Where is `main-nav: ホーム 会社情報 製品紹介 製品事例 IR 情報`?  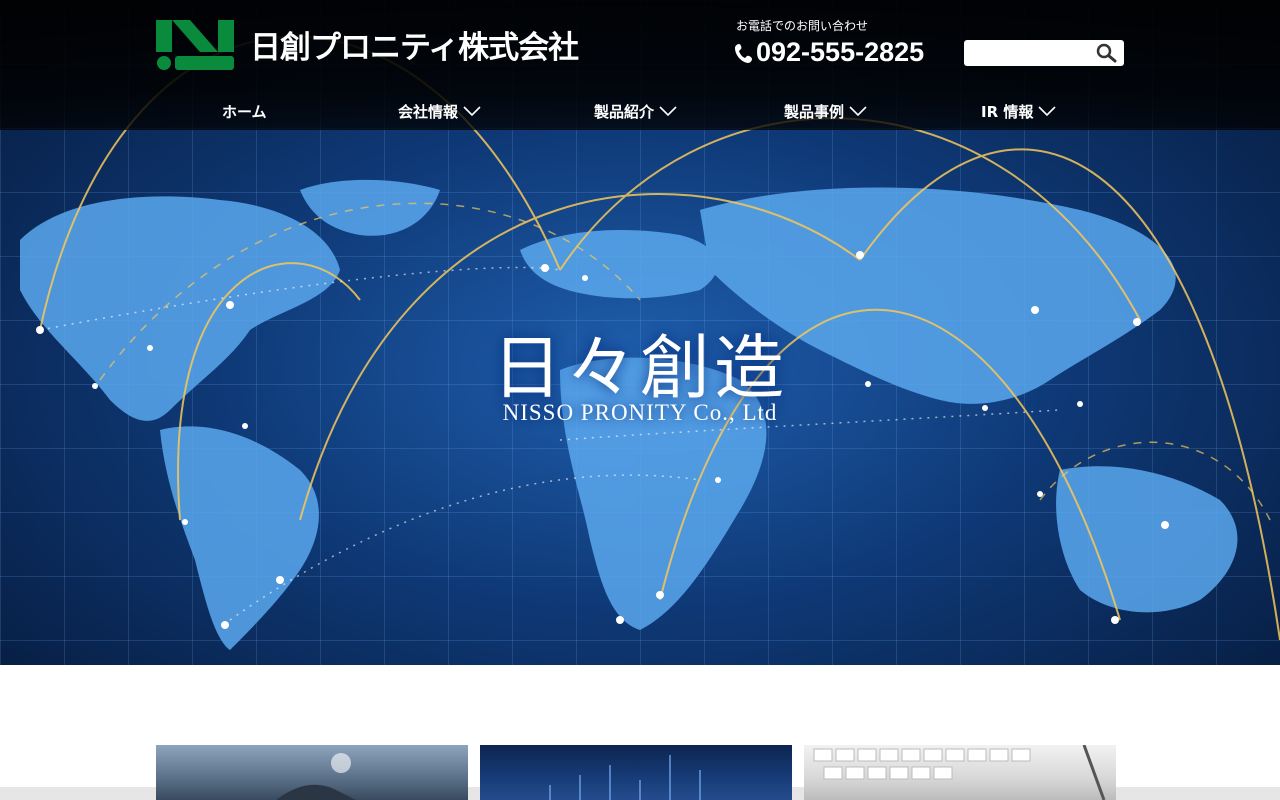
main-nav: ホーム 会社情報 製品紹介 製品事例 IR 情報 is located at coordinates (640, 111).